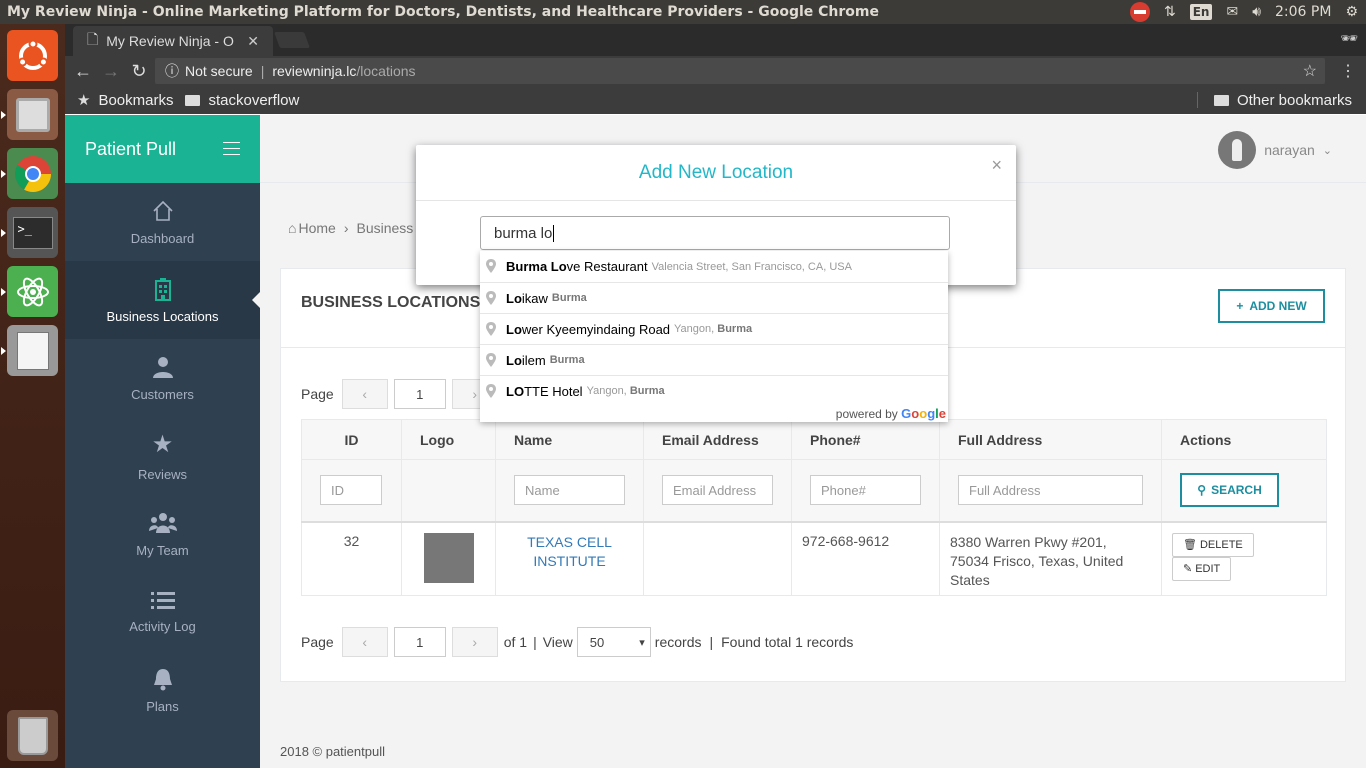  What do you see at coordinates (717, 439) in the screenshot?
I see `col-email: Email Address` at bounding box center [717, 439].